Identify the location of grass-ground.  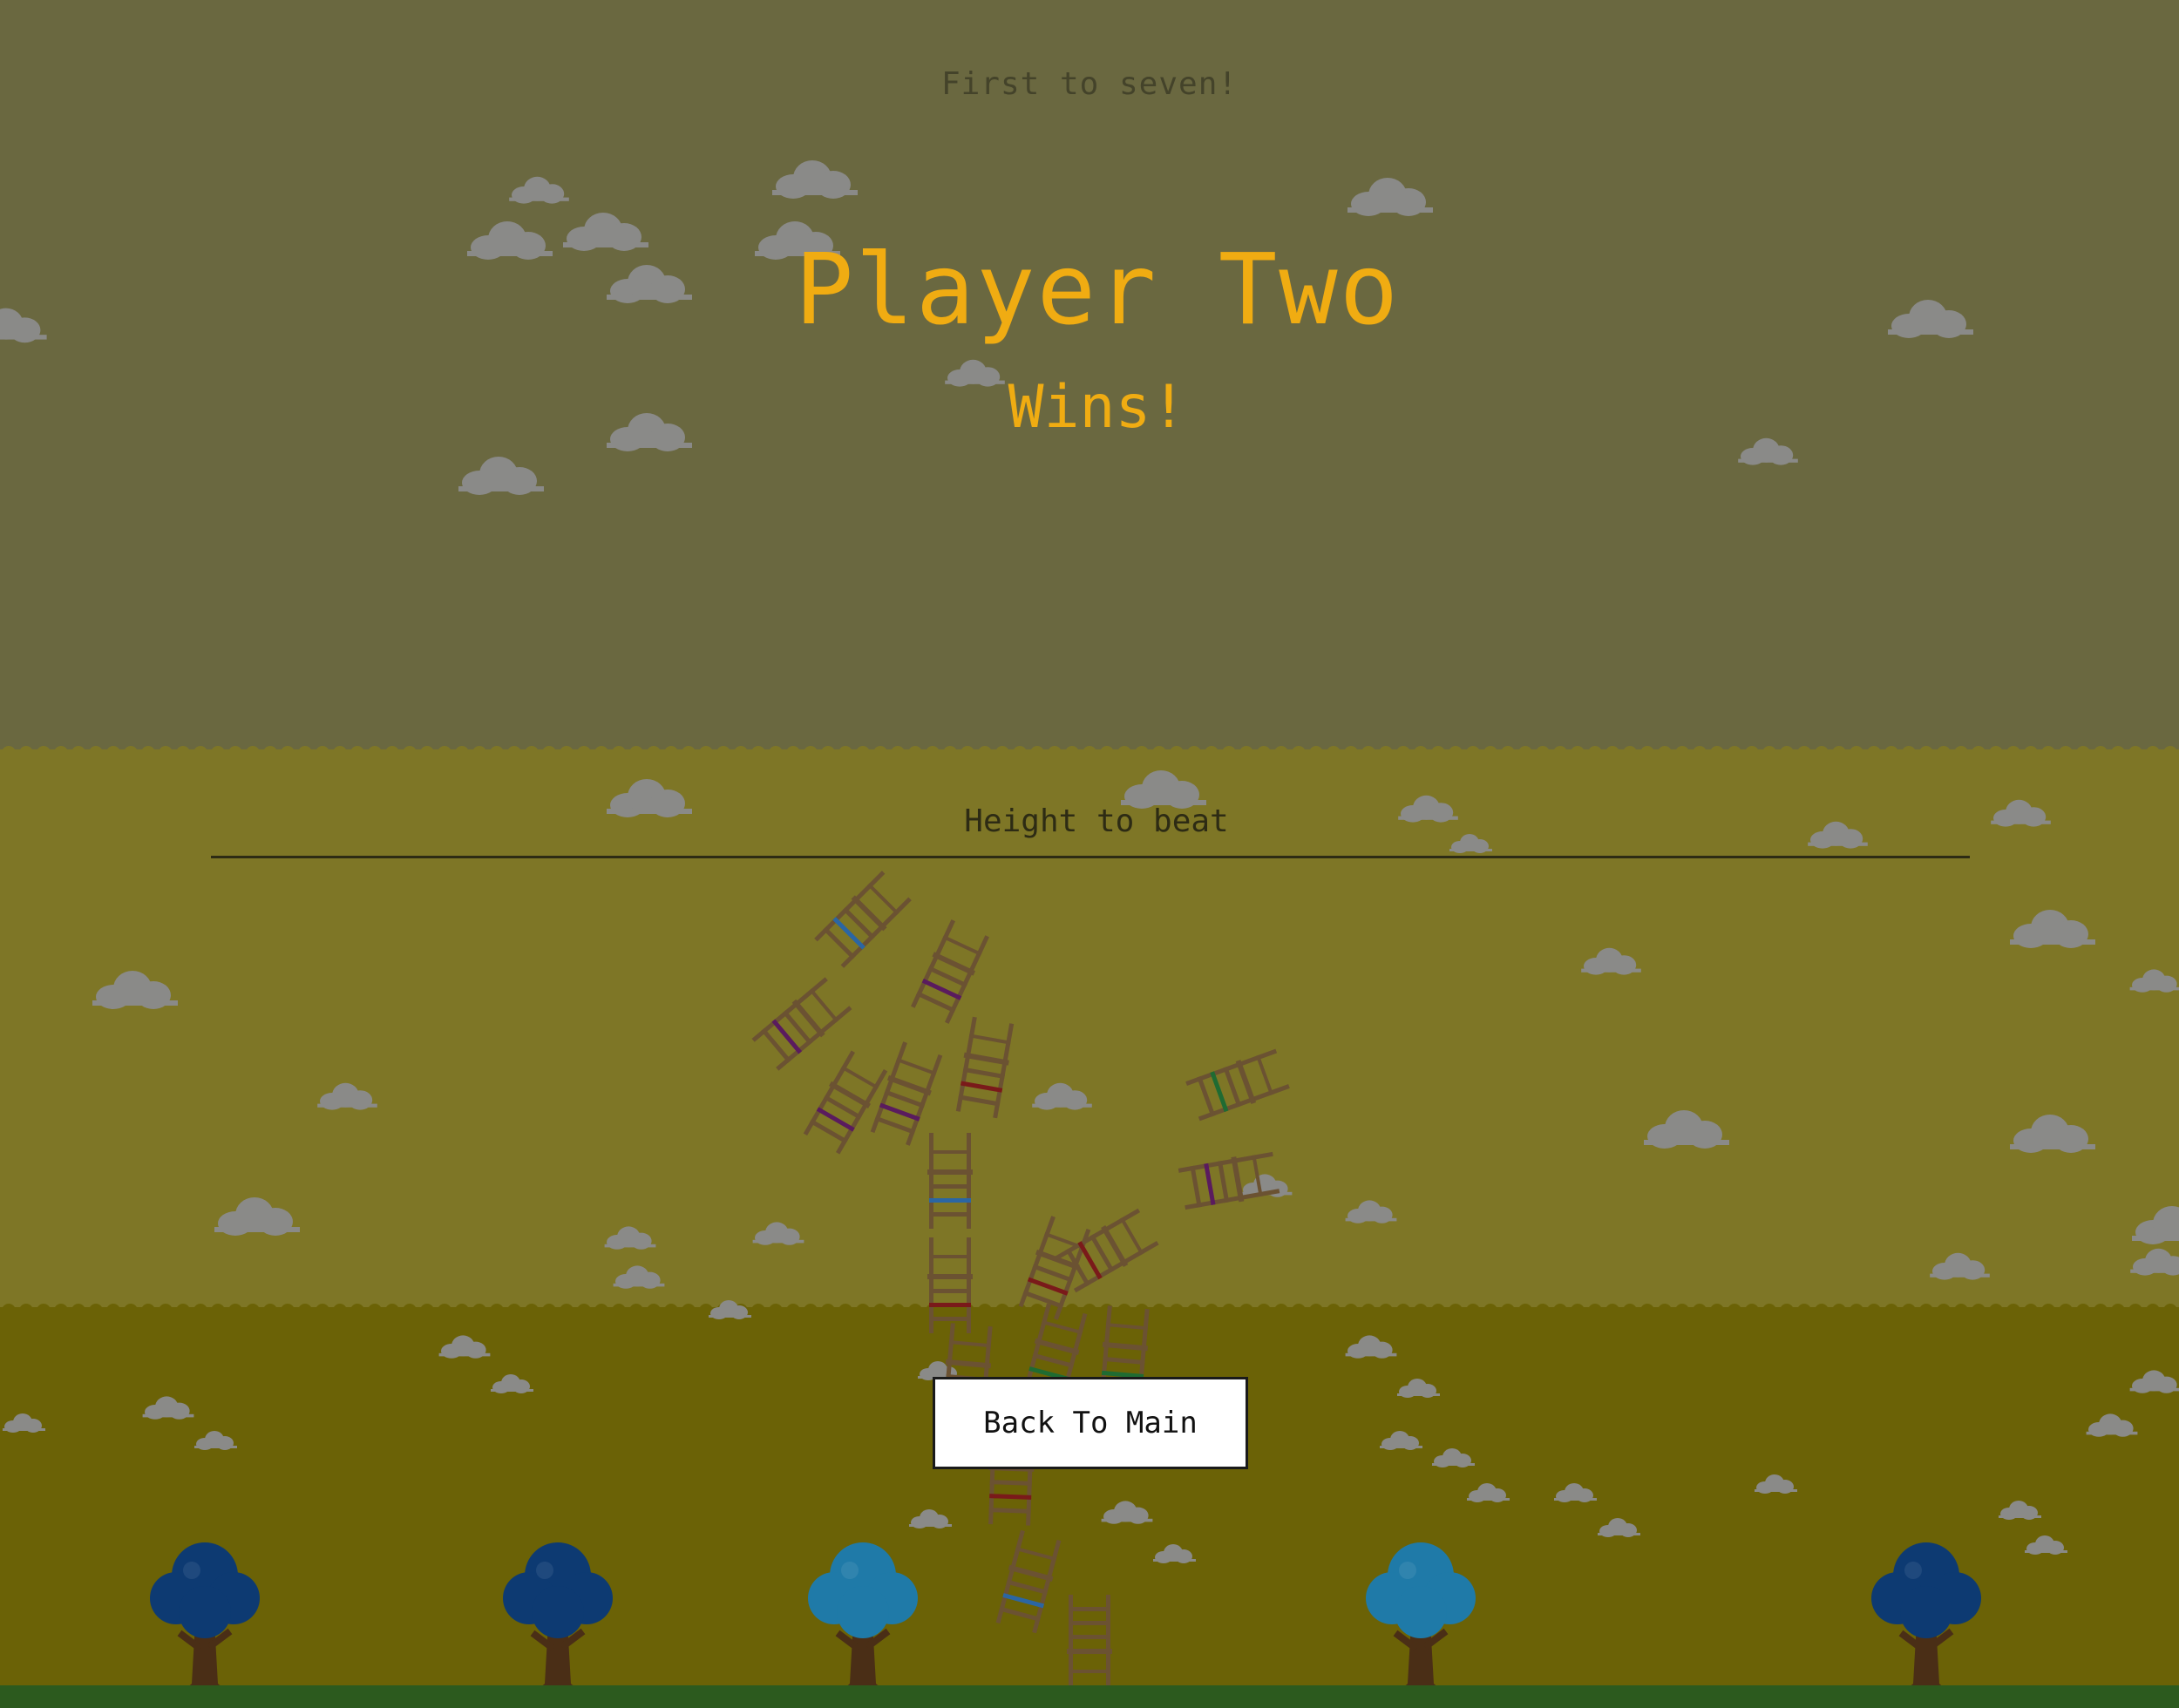
(1089, 1696).